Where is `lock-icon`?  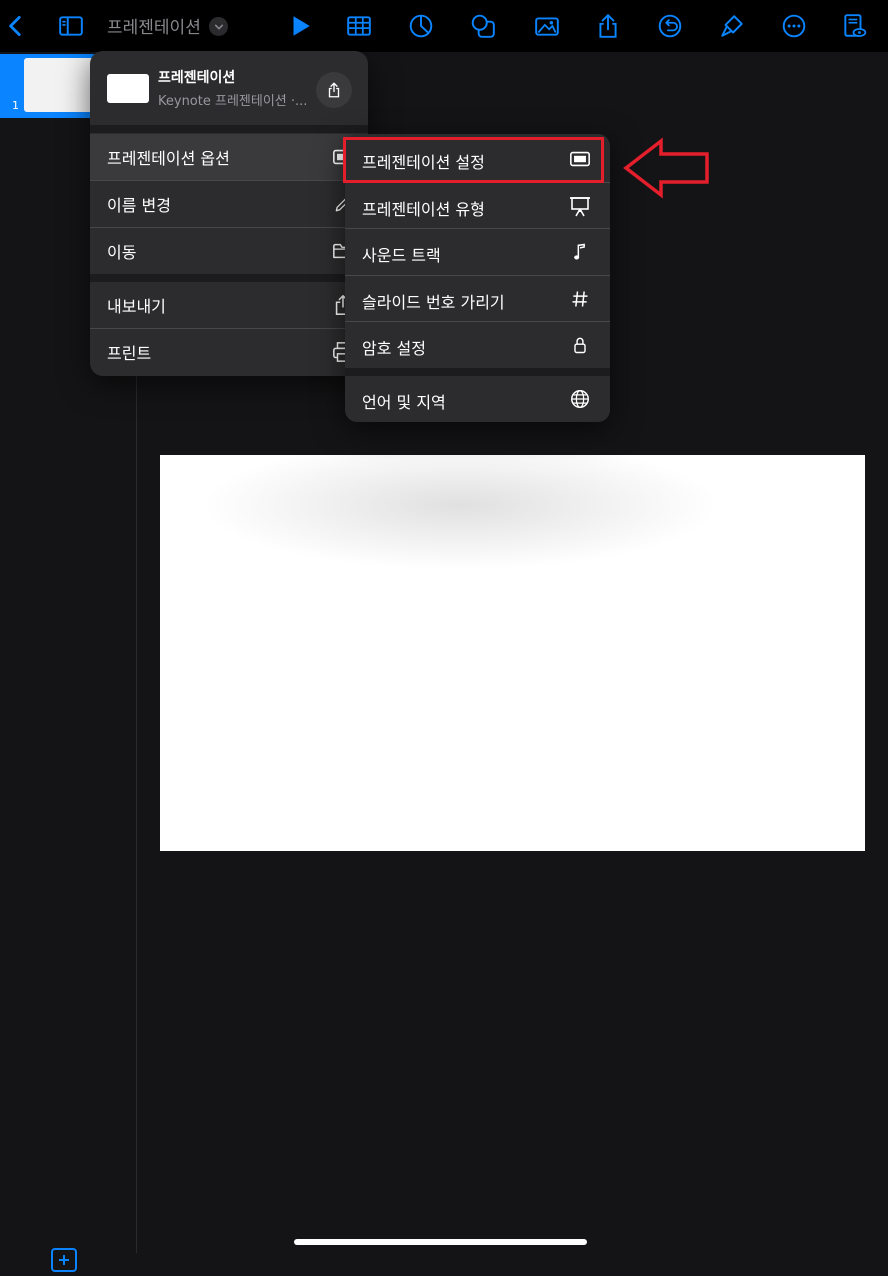 lock-icon is located at coordinates (580, 345).